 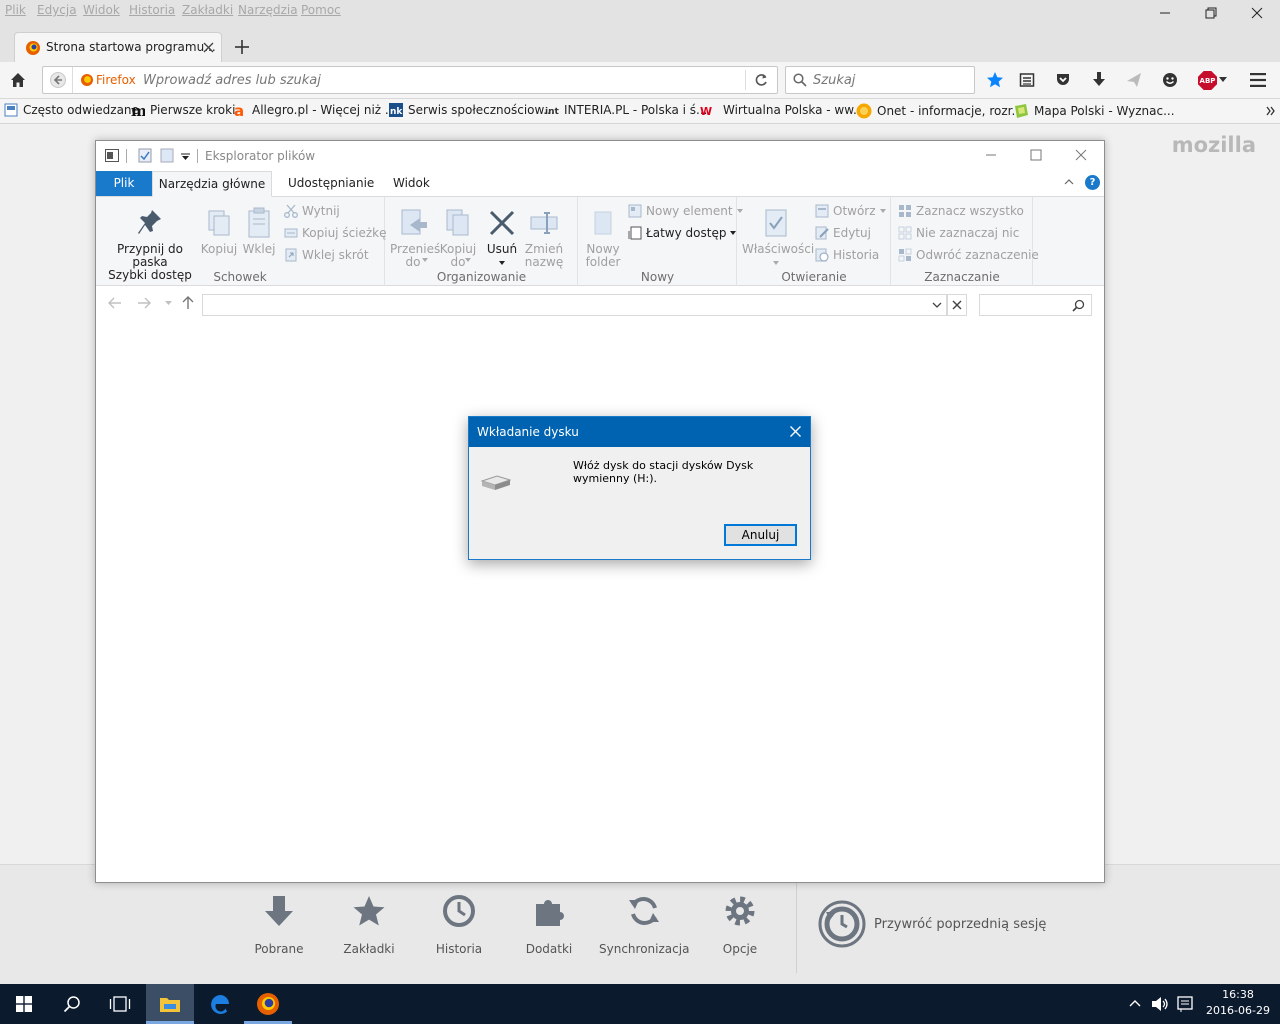 I want to click on move-to-icon, so click(x=414, y=222).